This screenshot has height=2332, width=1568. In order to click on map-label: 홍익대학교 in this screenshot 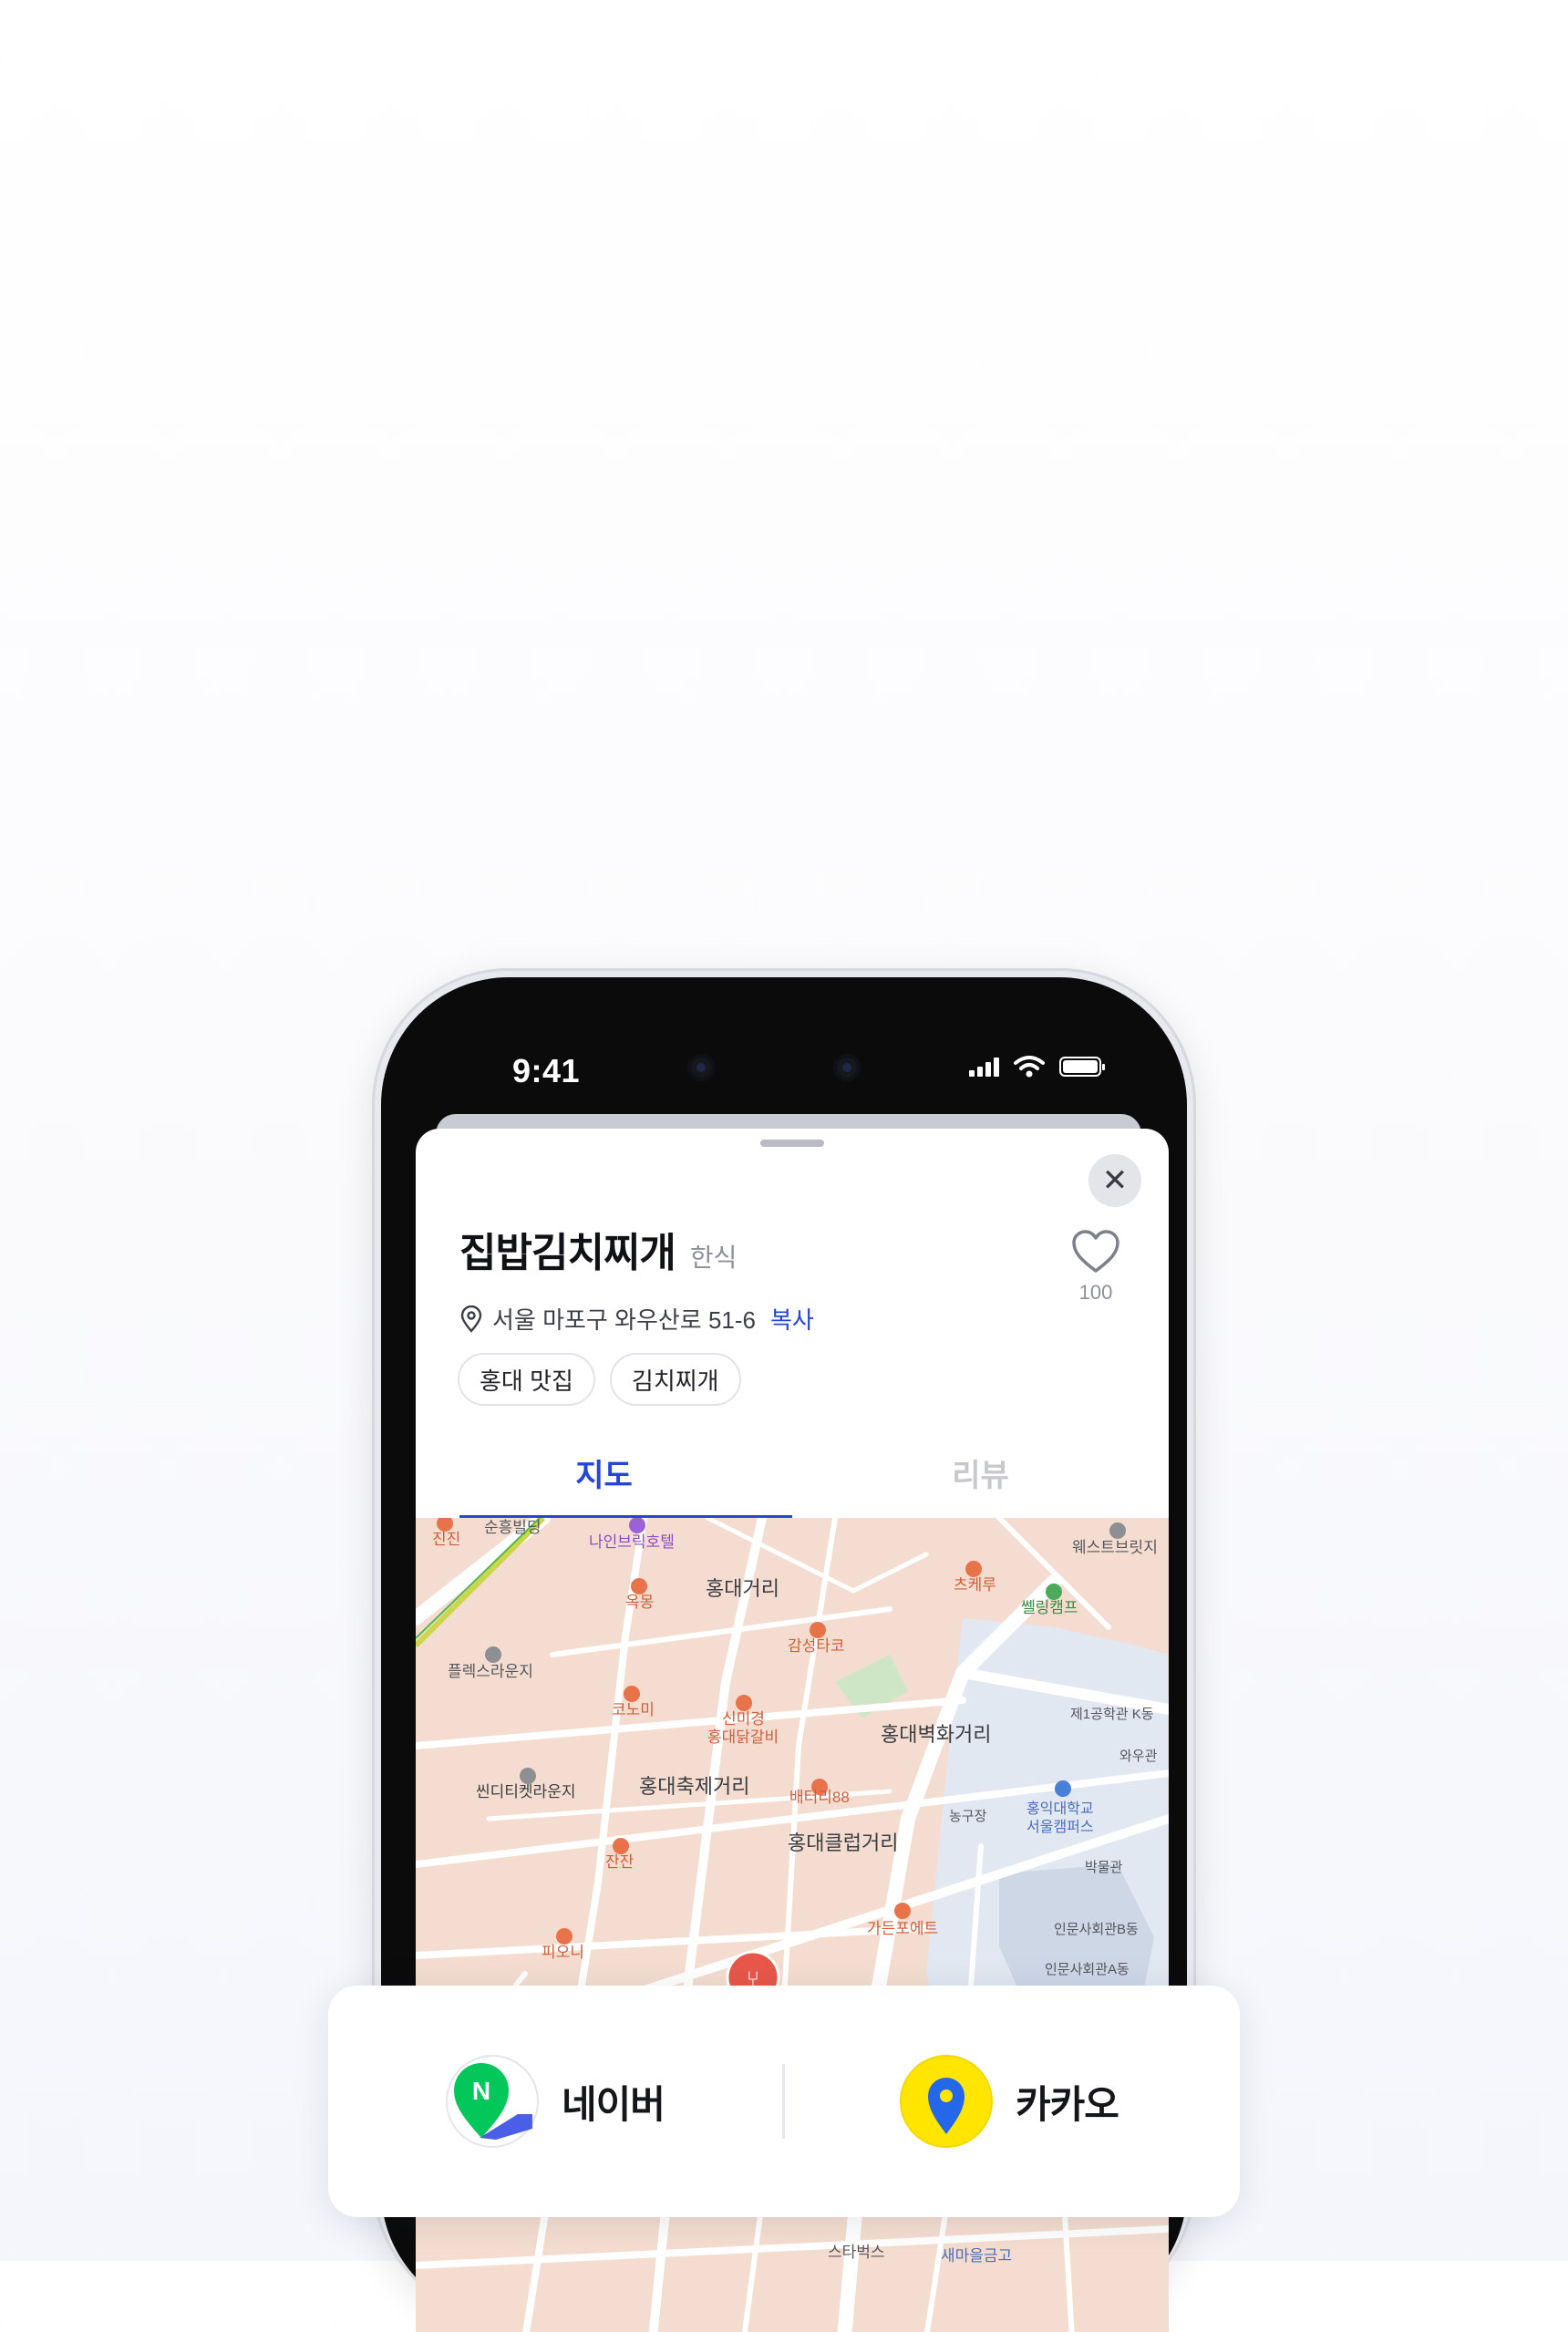, I will do `click(1060, 1809)`.